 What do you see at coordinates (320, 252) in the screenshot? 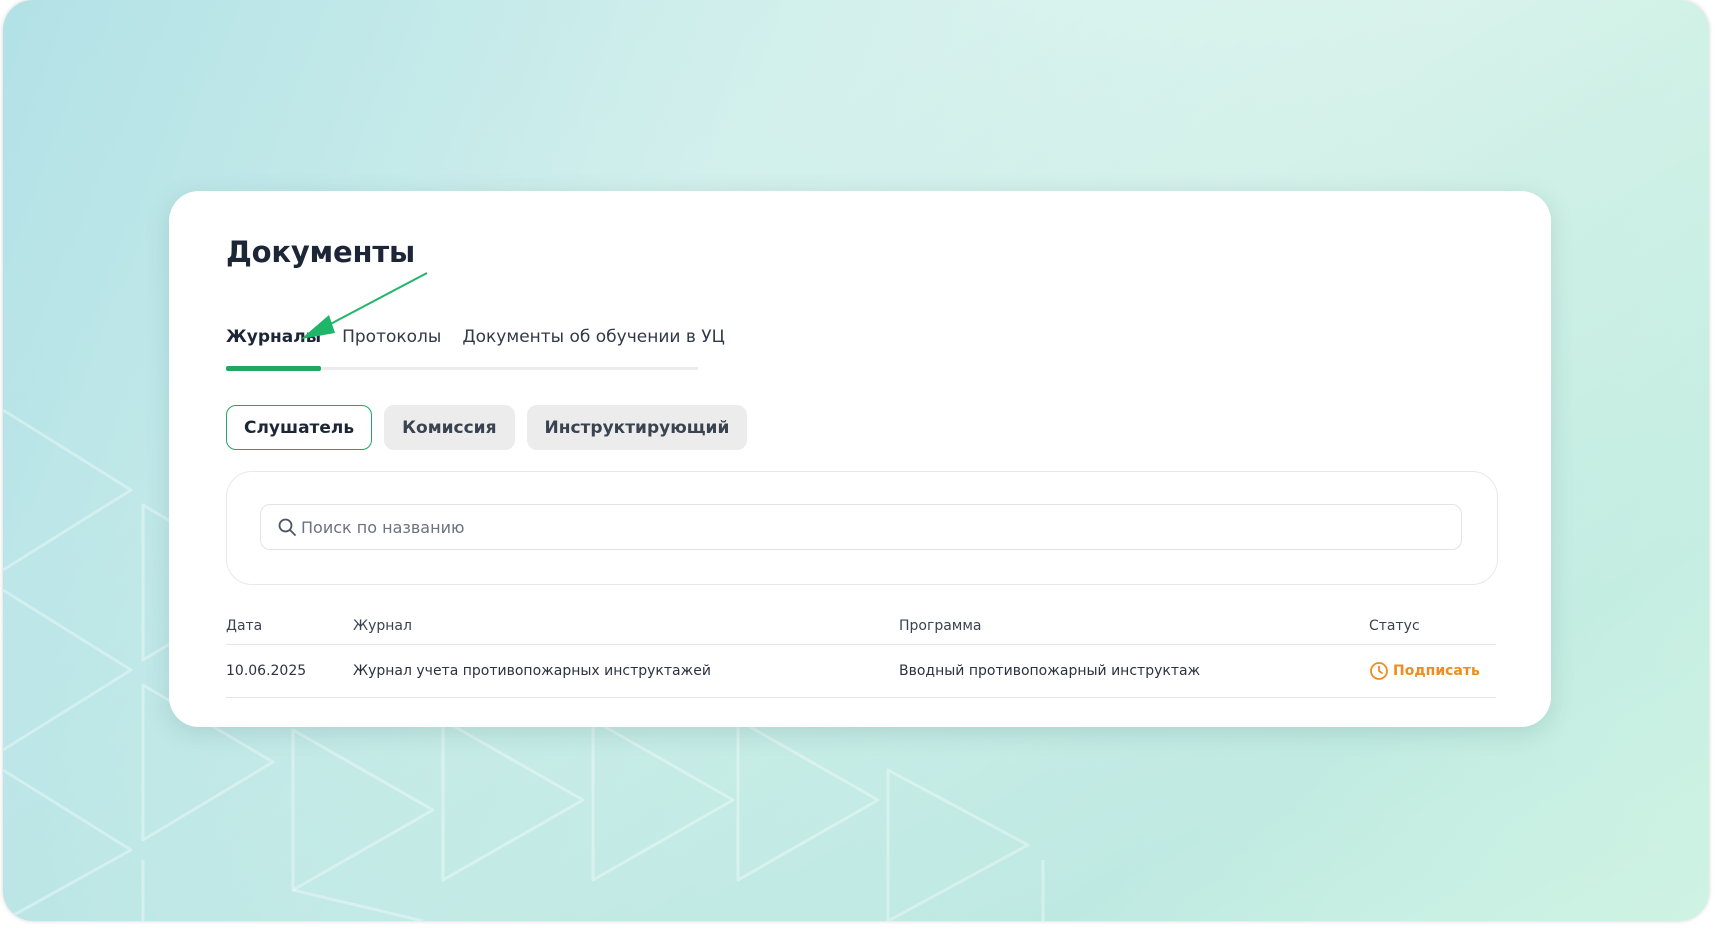
I see `page-title: Документы` at bounding box center [320, 252].